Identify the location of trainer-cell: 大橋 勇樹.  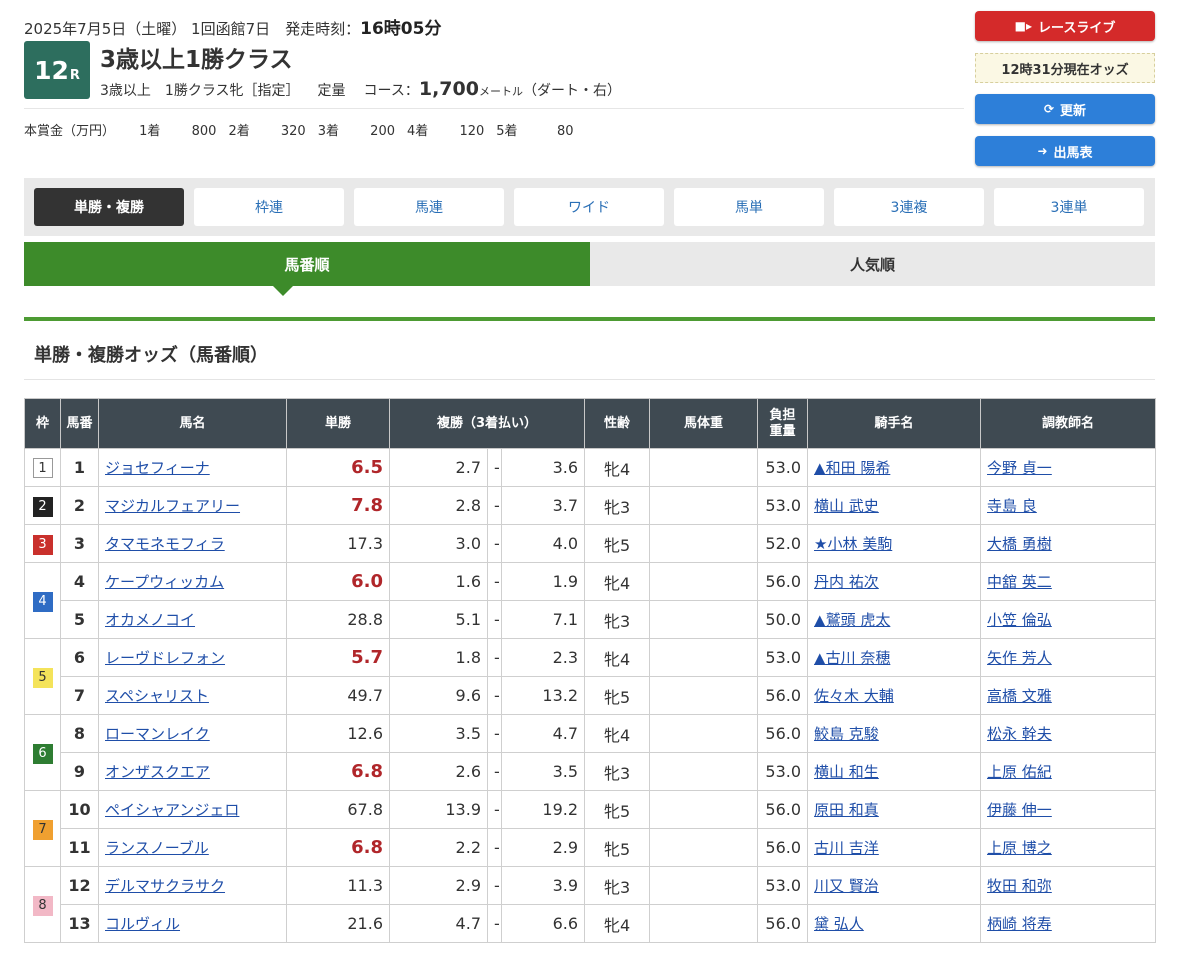
(1068, 543).